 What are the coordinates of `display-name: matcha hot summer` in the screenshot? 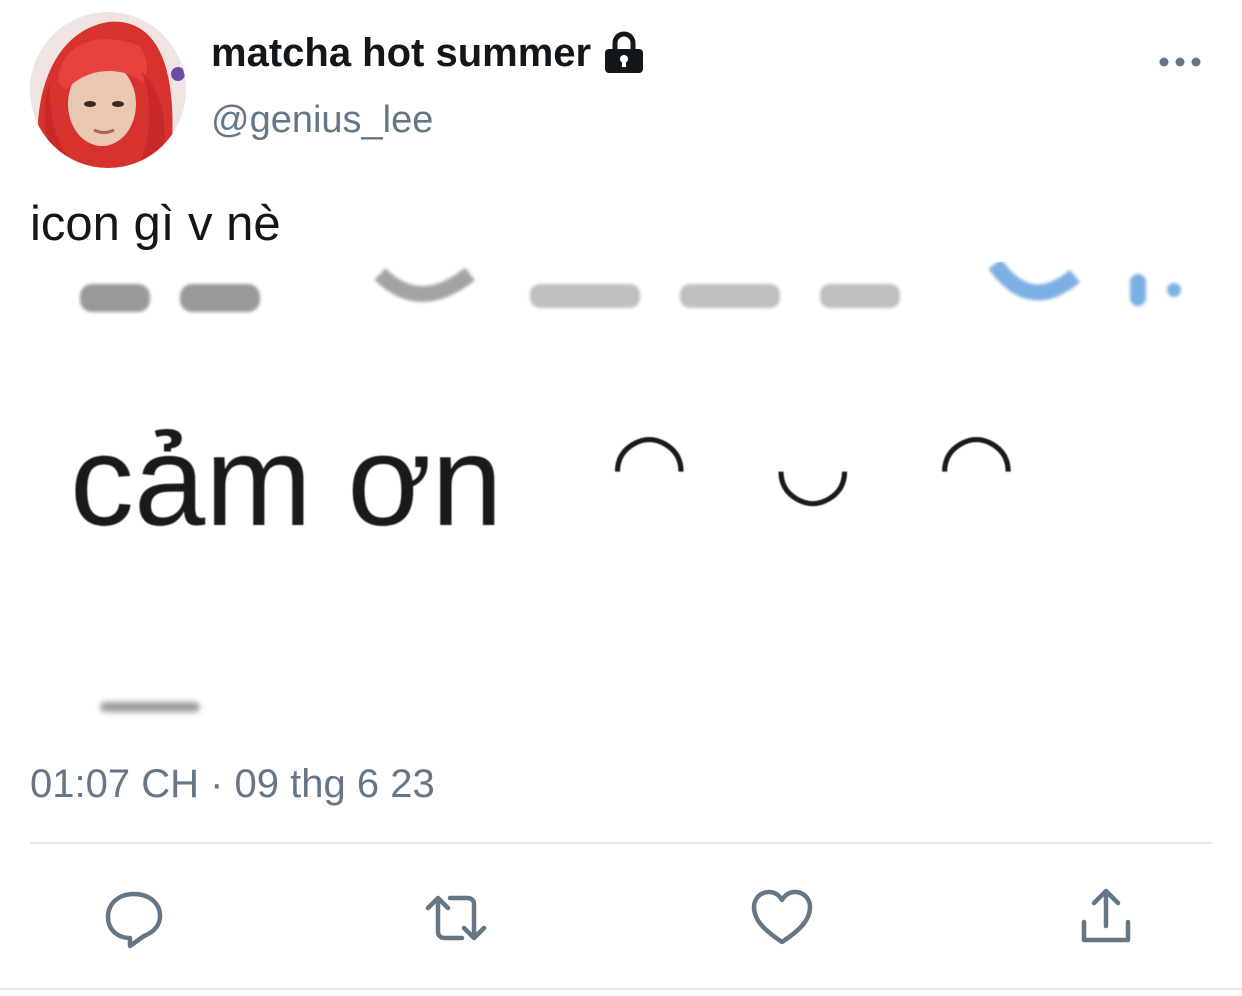 It's located at (428, 53).